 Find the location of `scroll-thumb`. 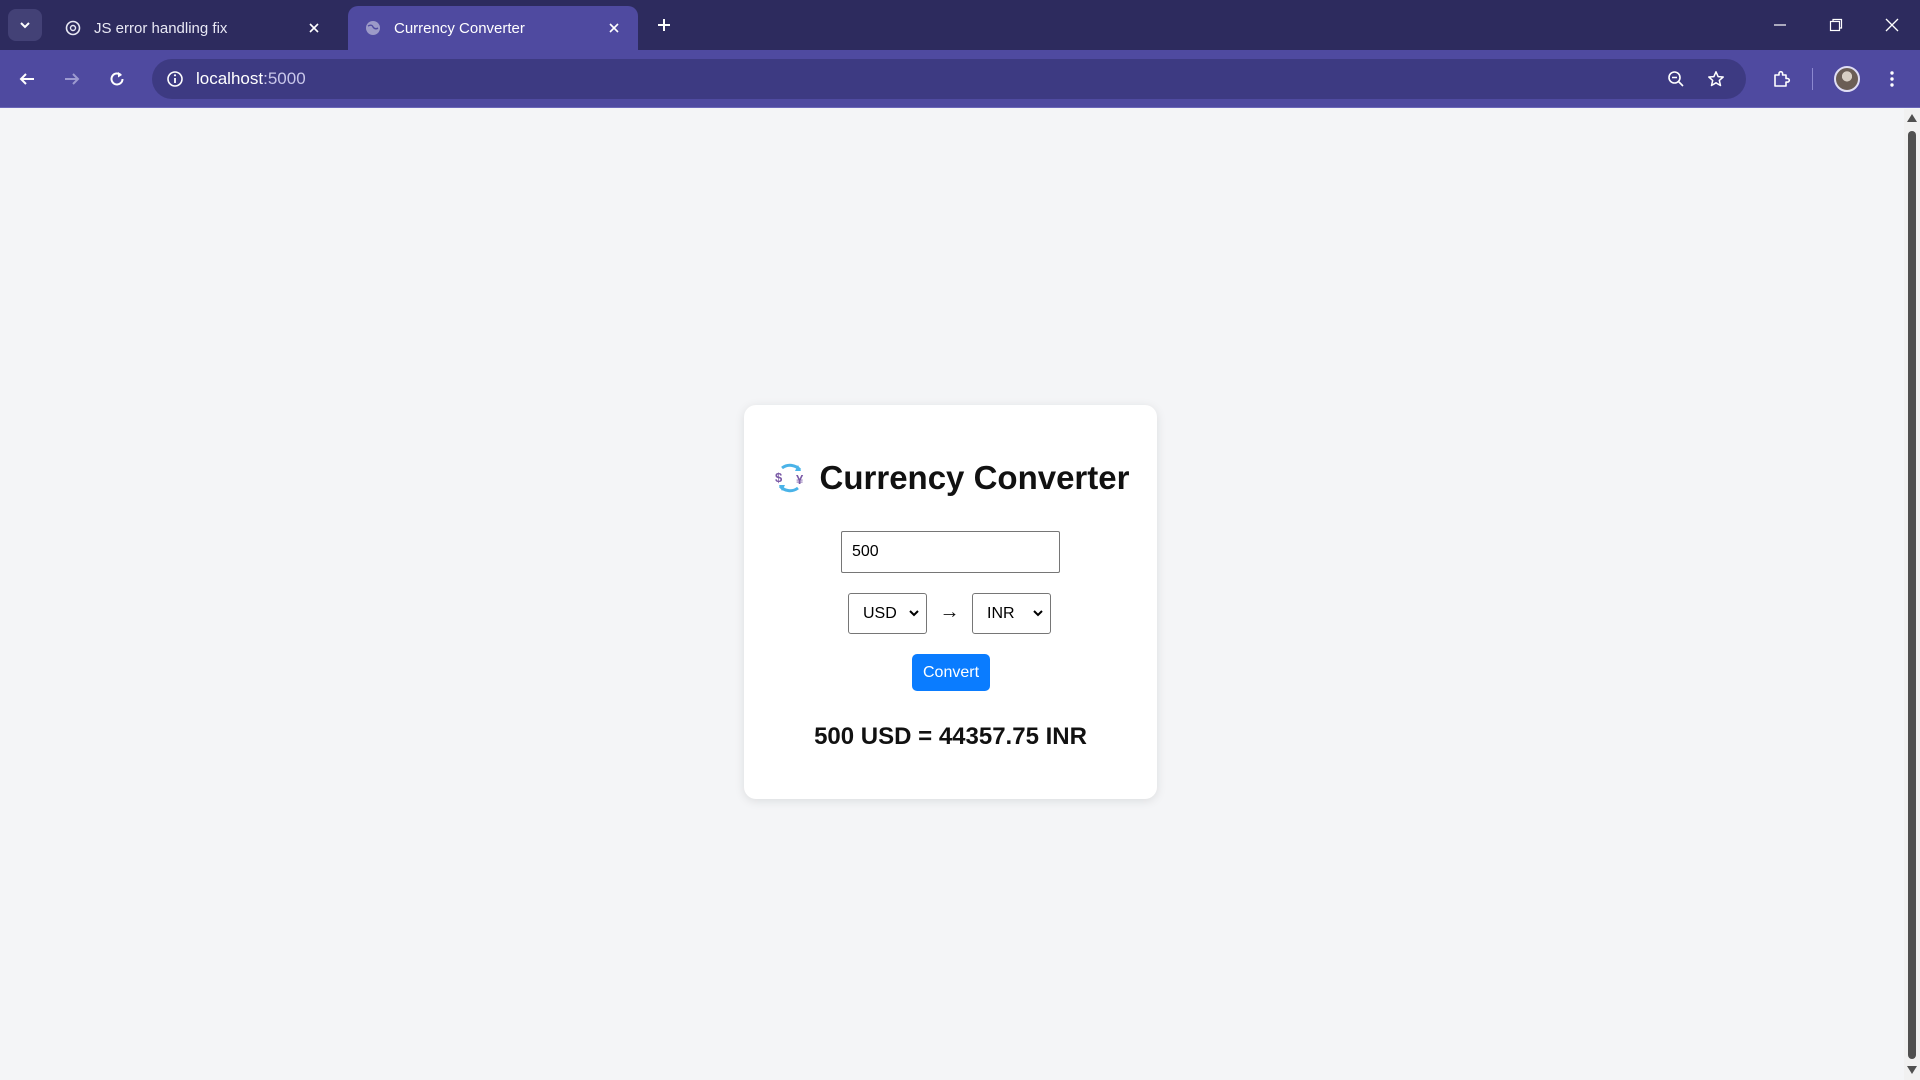

scroll-thumb is located at coordinates (1912, 595).